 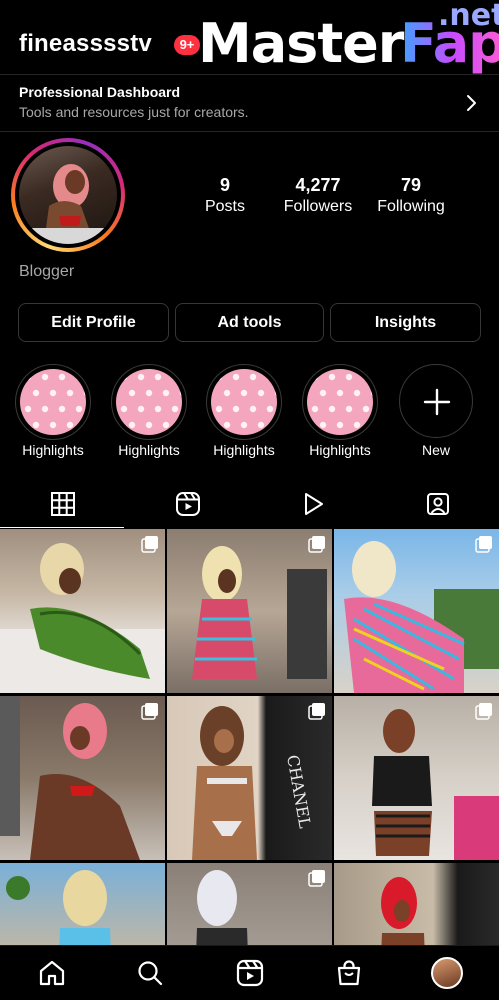 I want to click on tab-videos, so click(x=312, y=505).